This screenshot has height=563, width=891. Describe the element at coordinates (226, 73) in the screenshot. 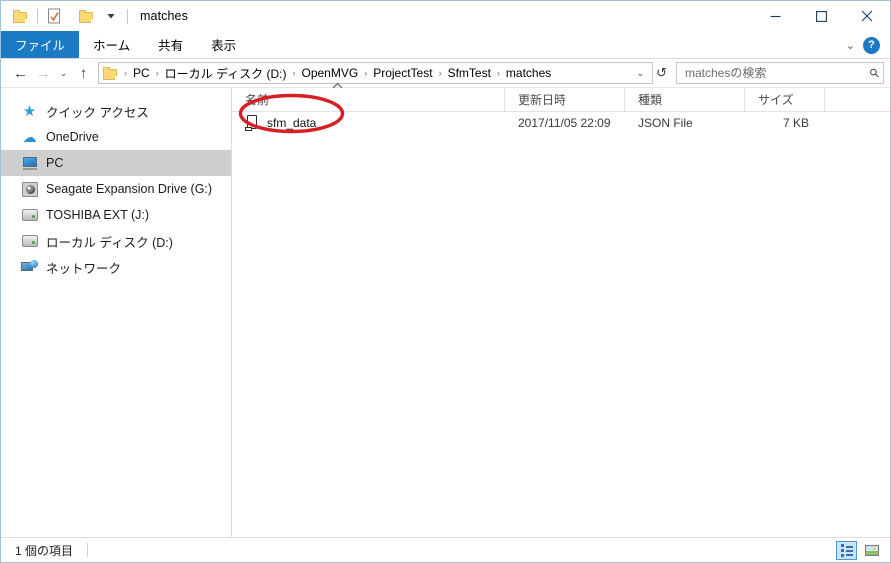

I see `breadcrumb-item-local-disk: ローカル ディスク (D:)` at that location.